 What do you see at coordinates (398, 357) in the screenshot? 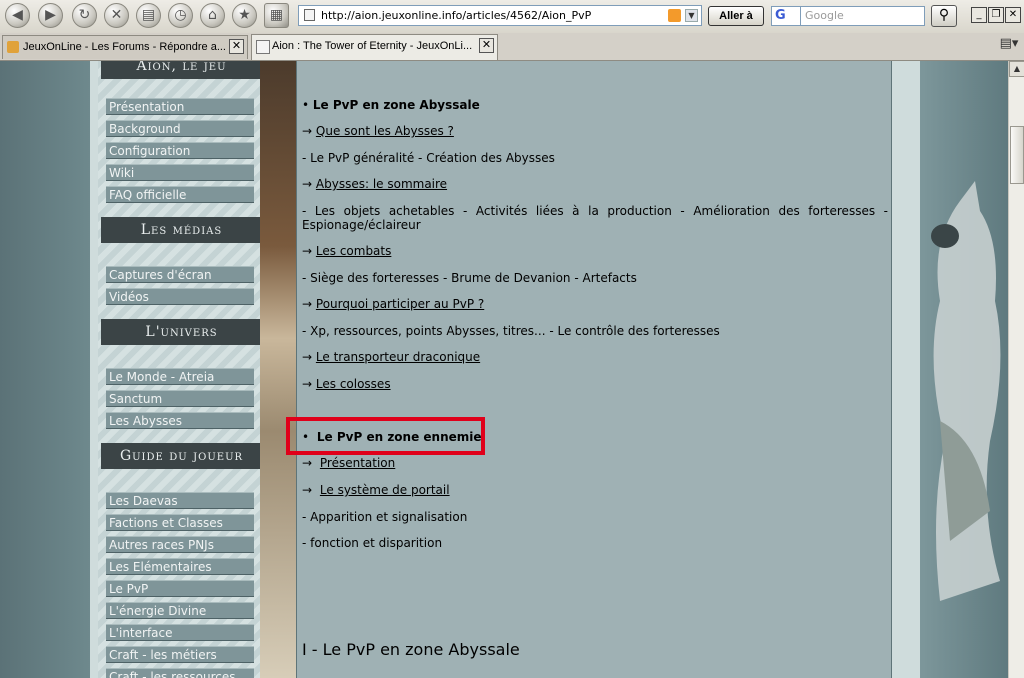
I see `link-transporteur: Le transporteur draconique` at bounding box center [398, 357].